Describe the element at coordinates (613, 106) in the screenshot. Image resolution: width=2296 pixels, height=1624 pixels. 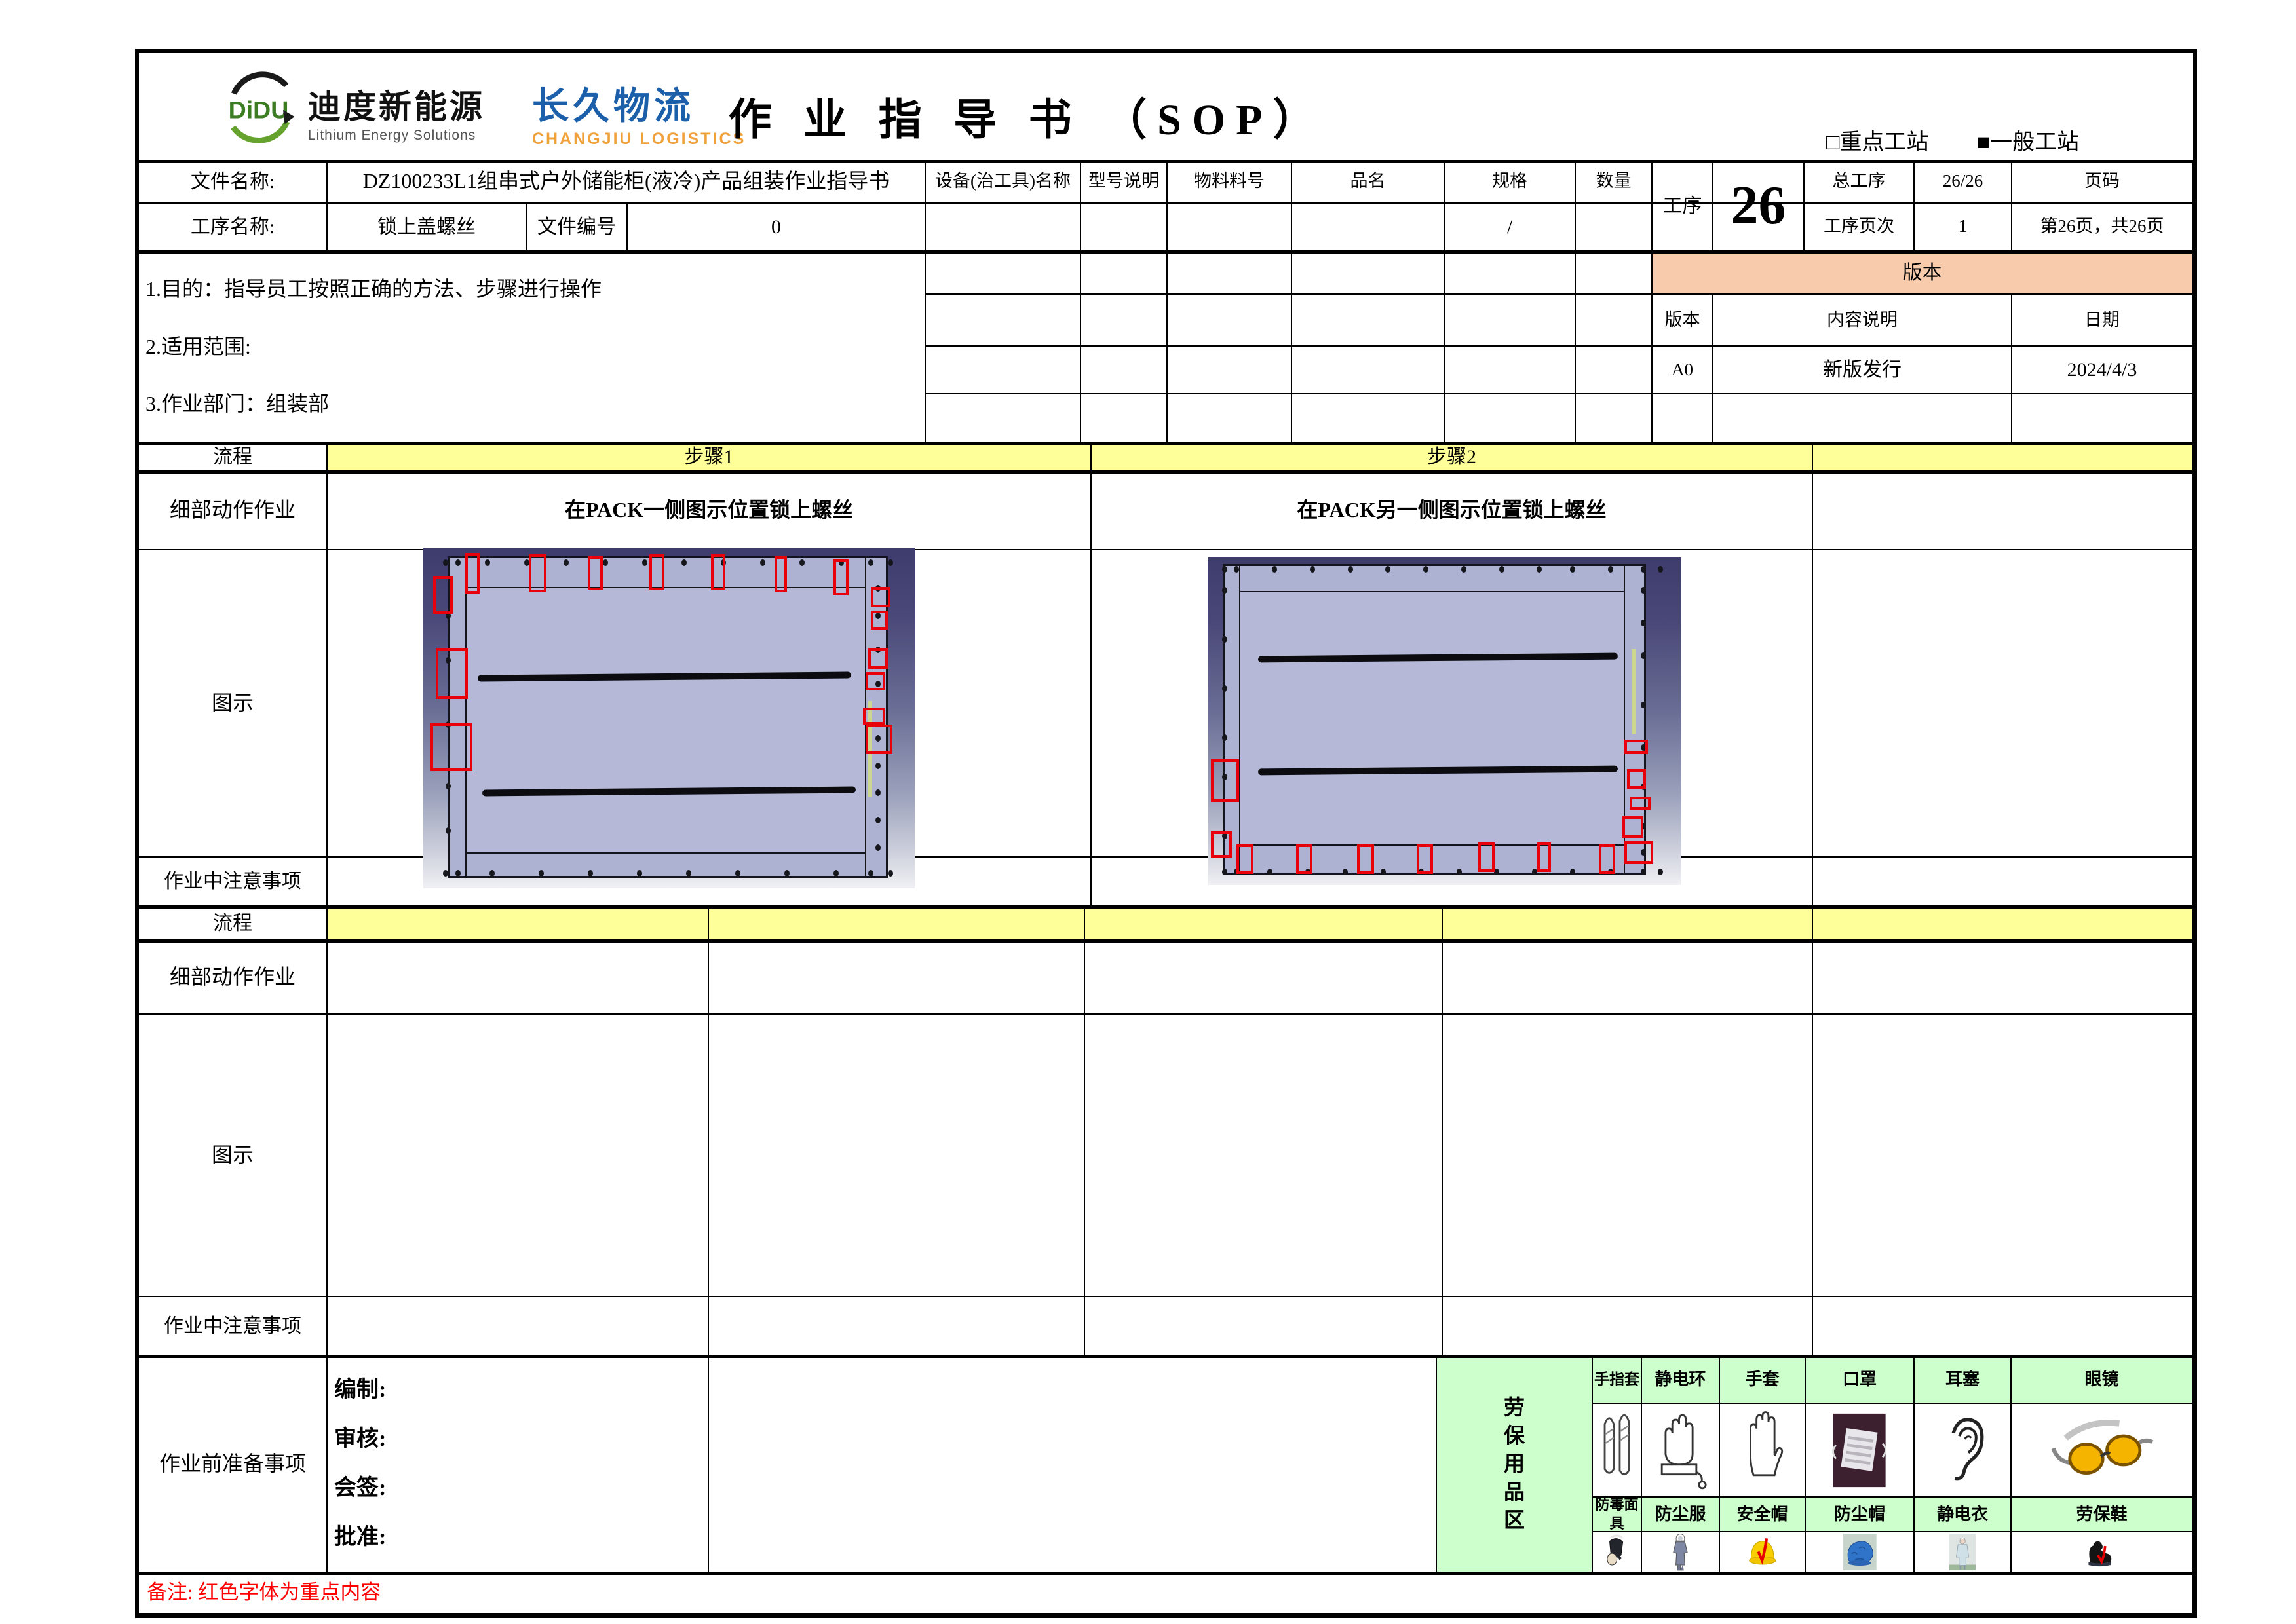
I see `changjiu-logo-cn: 长久物流` at that location.